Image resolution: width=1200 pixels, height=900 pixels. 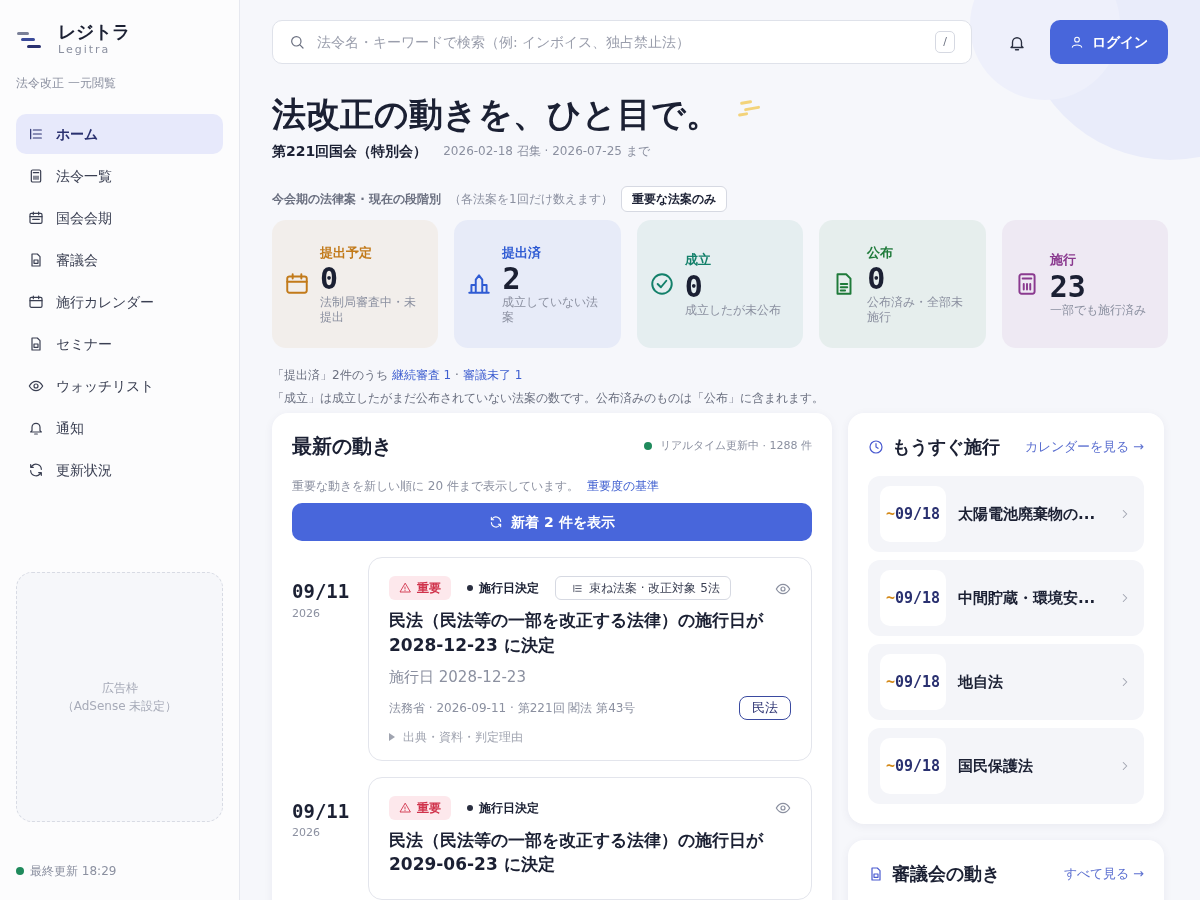 I want to click on stage-note: 一部でも施行済み, so click(x=1097, y=310).